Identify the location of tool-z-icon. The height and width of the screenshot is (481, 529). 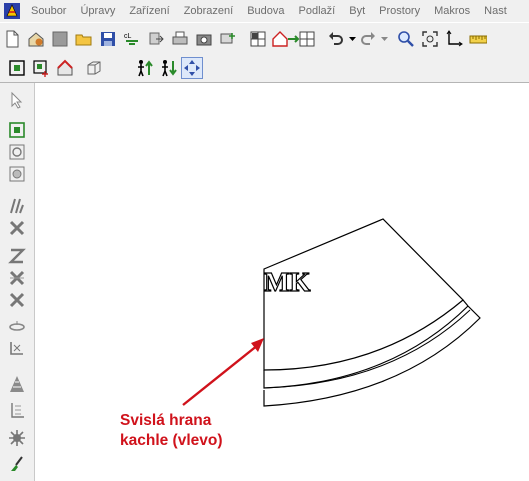
(17, 256).